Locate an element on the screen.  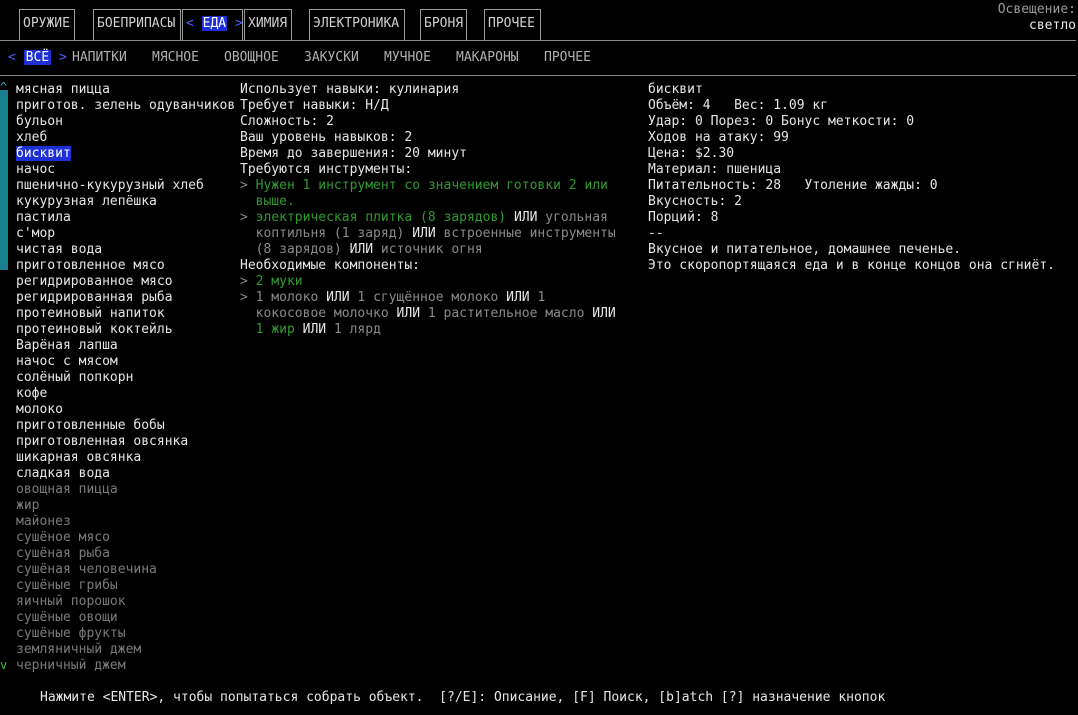
recipe-list-item: приготовленное мясо is located at coordinates (125, 266).